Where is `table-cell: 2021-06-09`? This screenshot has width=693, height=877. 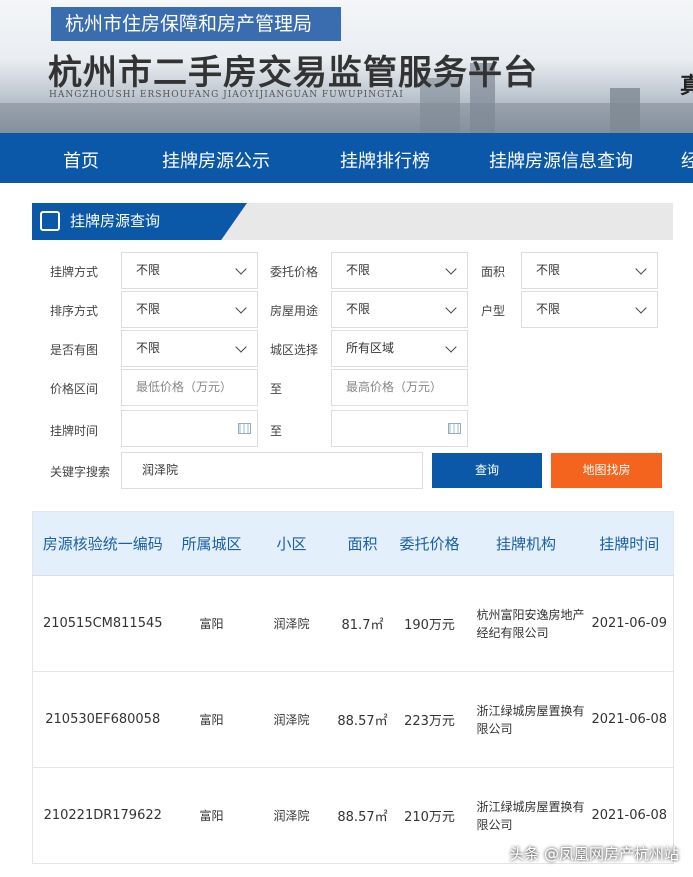
table-cell: 2021-06-09 is located at coordinates (629, 623).